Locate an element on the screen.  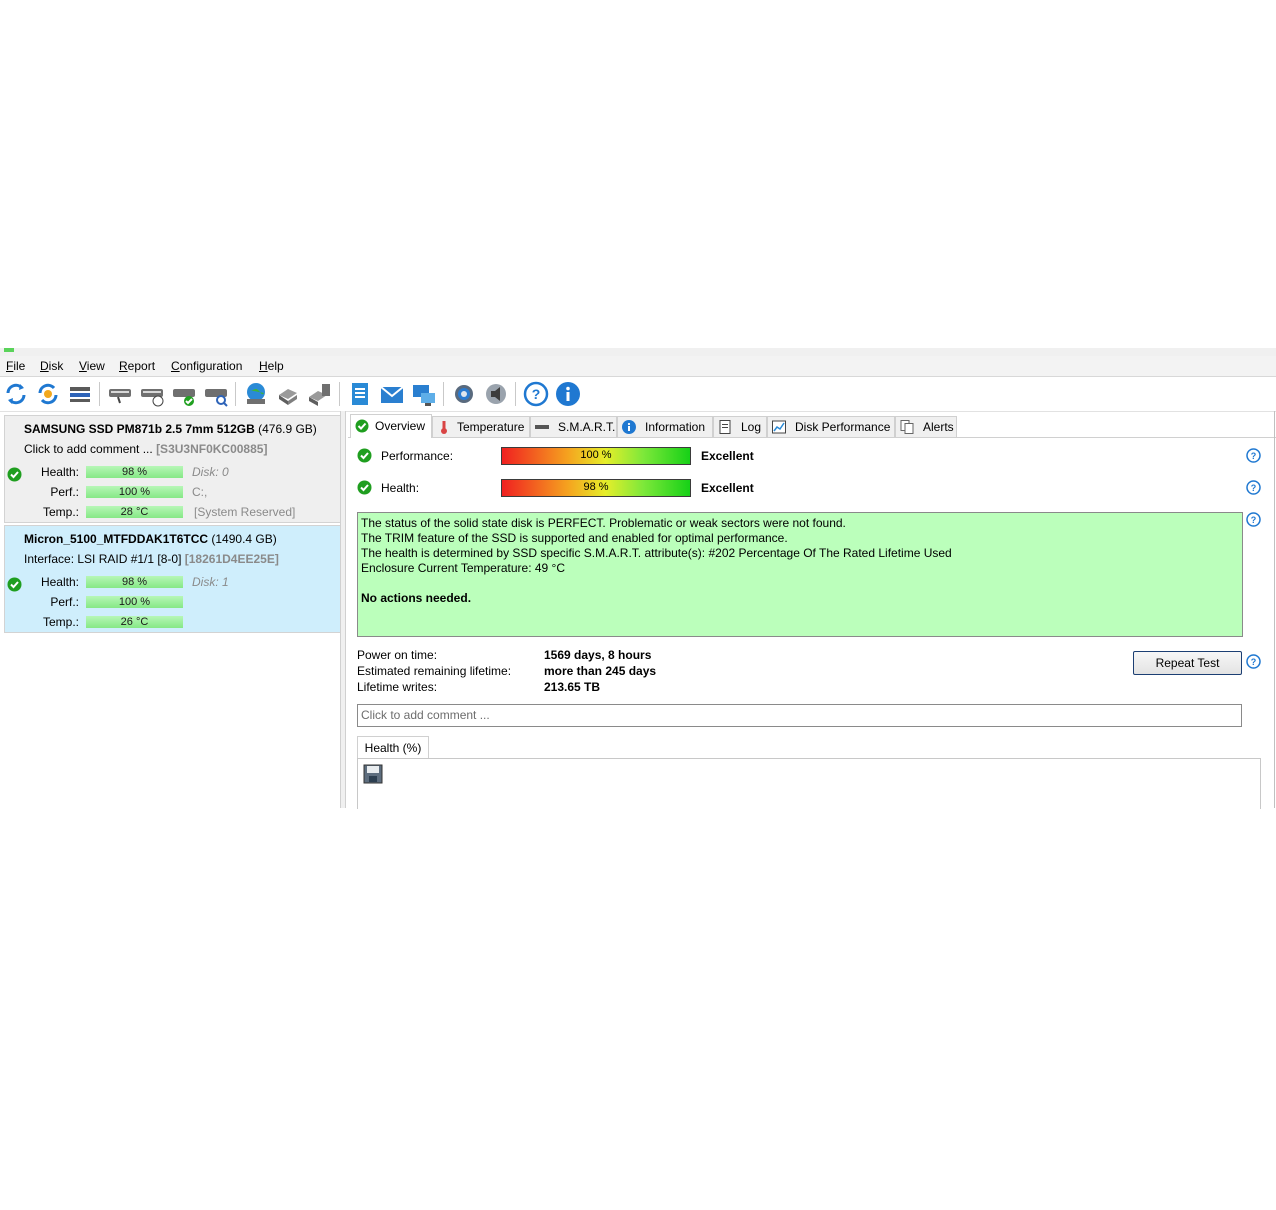
disk-scan-icon is located at coordinates (216, 394).